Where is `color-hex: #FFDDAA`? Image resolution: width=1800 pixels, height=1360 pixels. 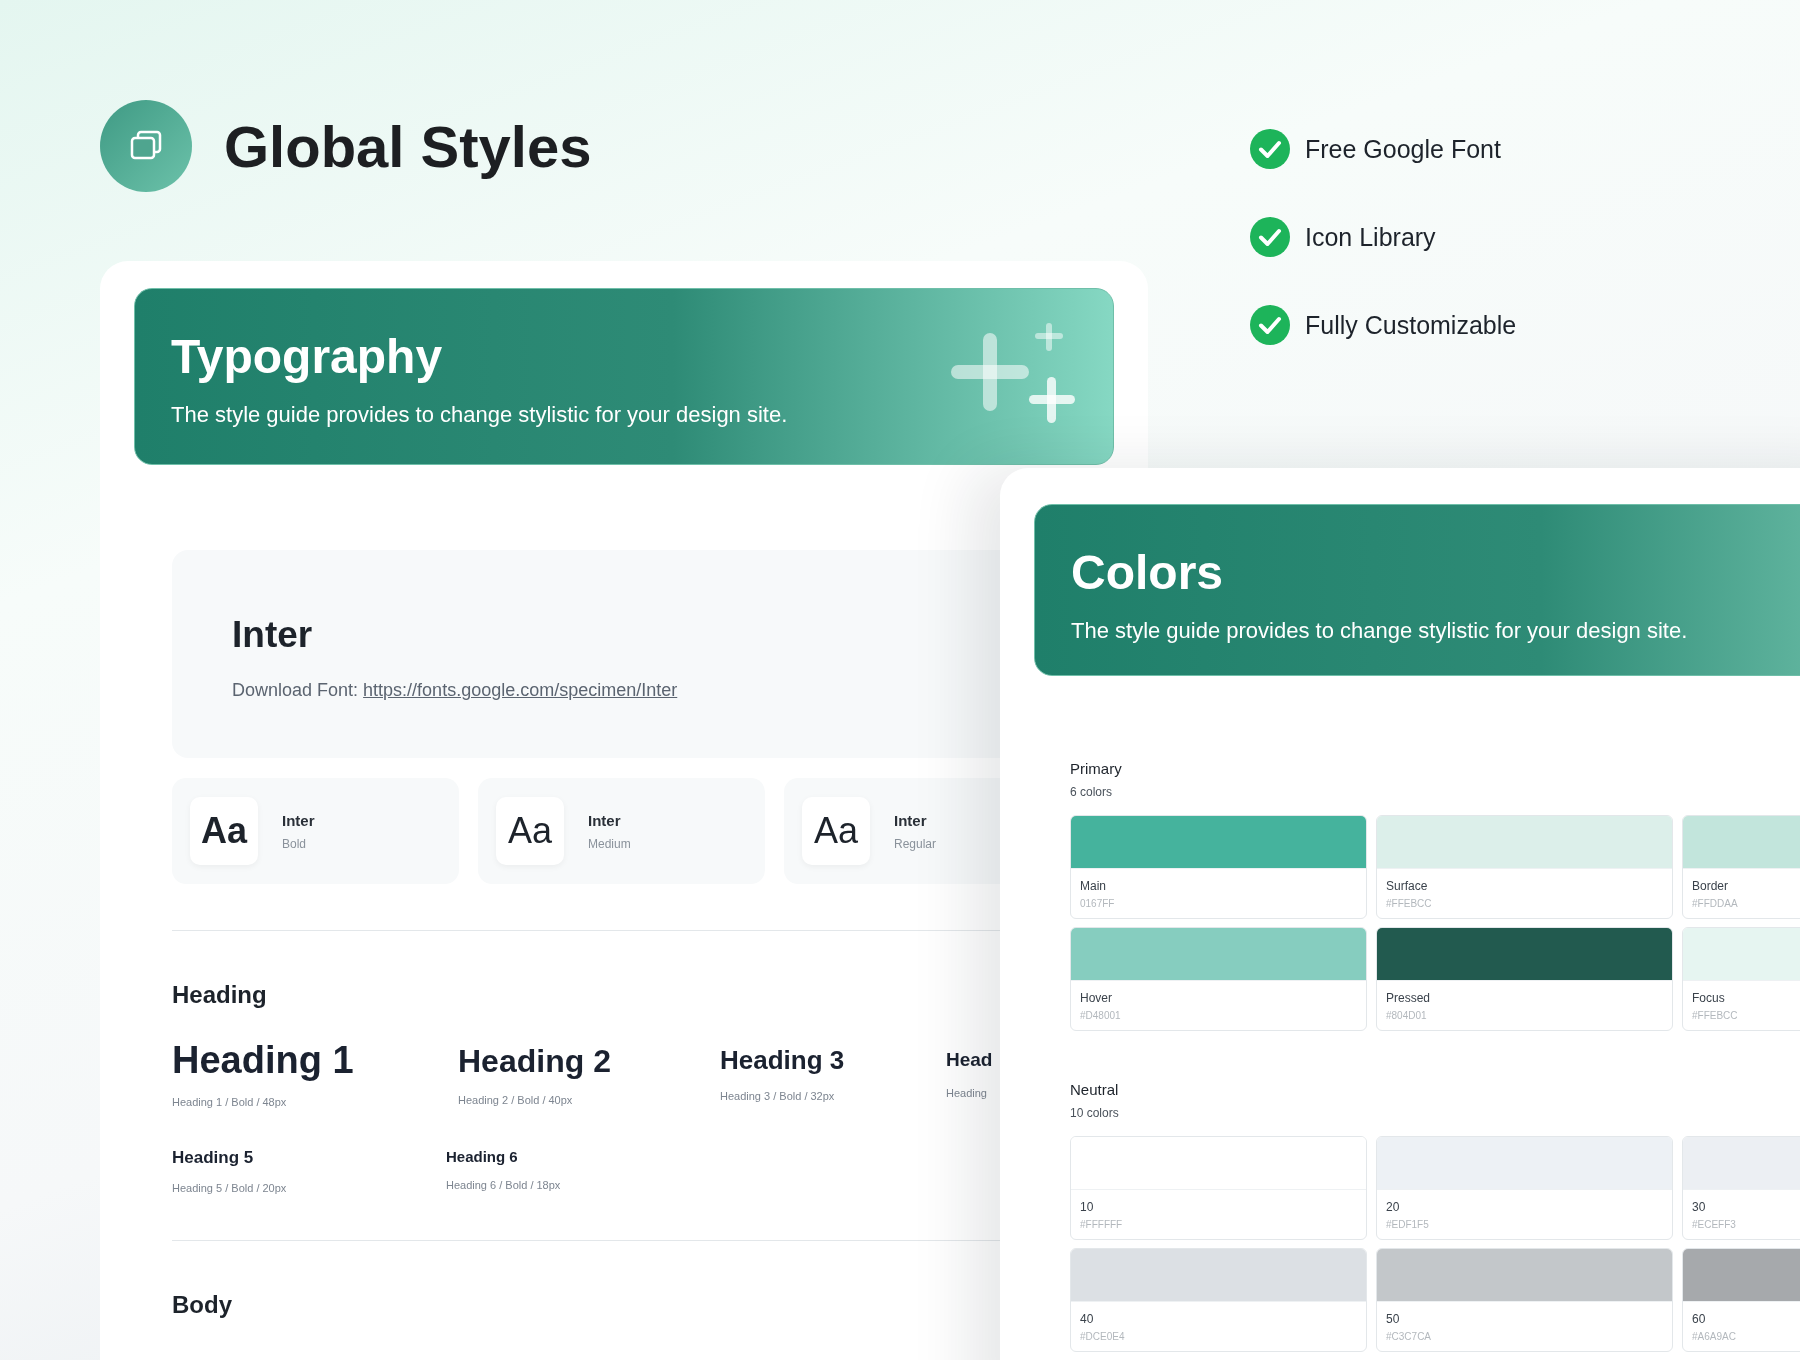 color-hex: #FFDDAA is located at coordinates (1715, 903).